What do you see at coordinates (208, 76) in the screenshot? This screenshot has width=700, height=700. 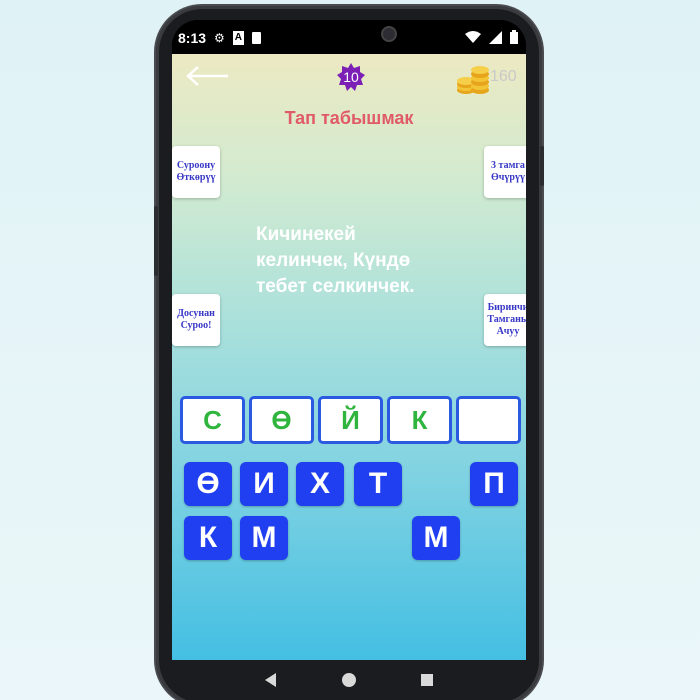 I see `back-arrow-icon` at bounding box center [208, 76].